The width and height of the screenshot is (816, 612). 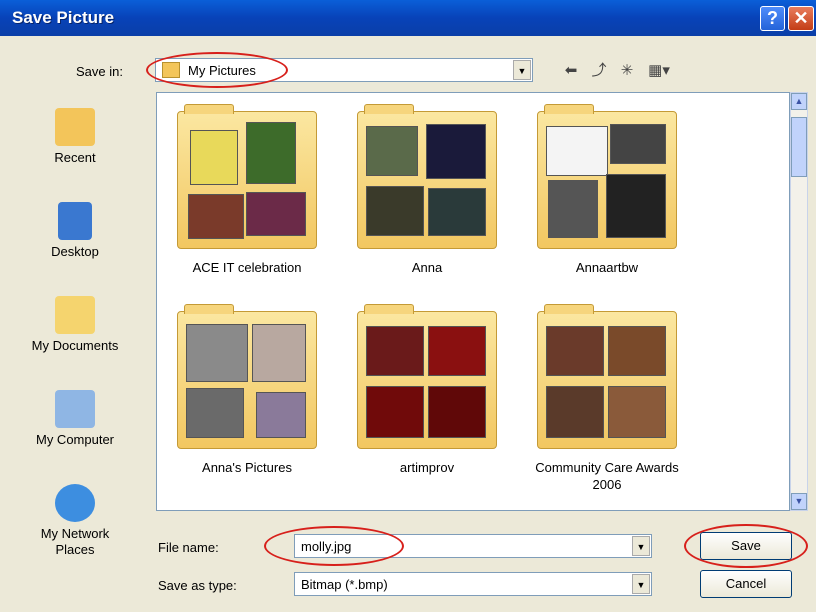 I want to click on back-arrow-icon: ⬅, so click(x=571, y=71).